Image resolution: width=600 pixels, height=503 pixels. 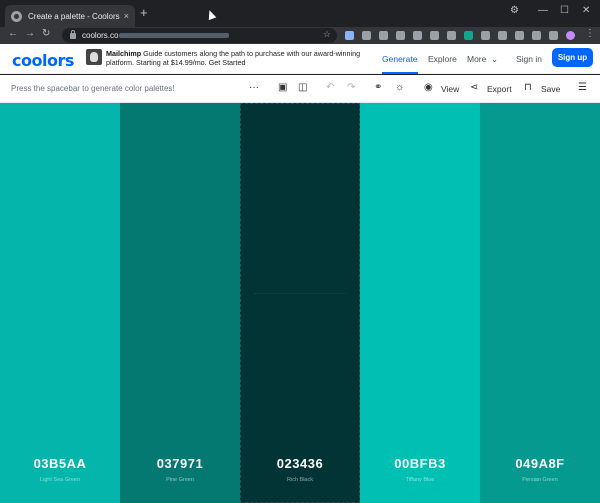 What do you see at coordinates (180, 480) in the screenshot?
I see `swatch-name: Pine Green` at bounding box center [180, 480].